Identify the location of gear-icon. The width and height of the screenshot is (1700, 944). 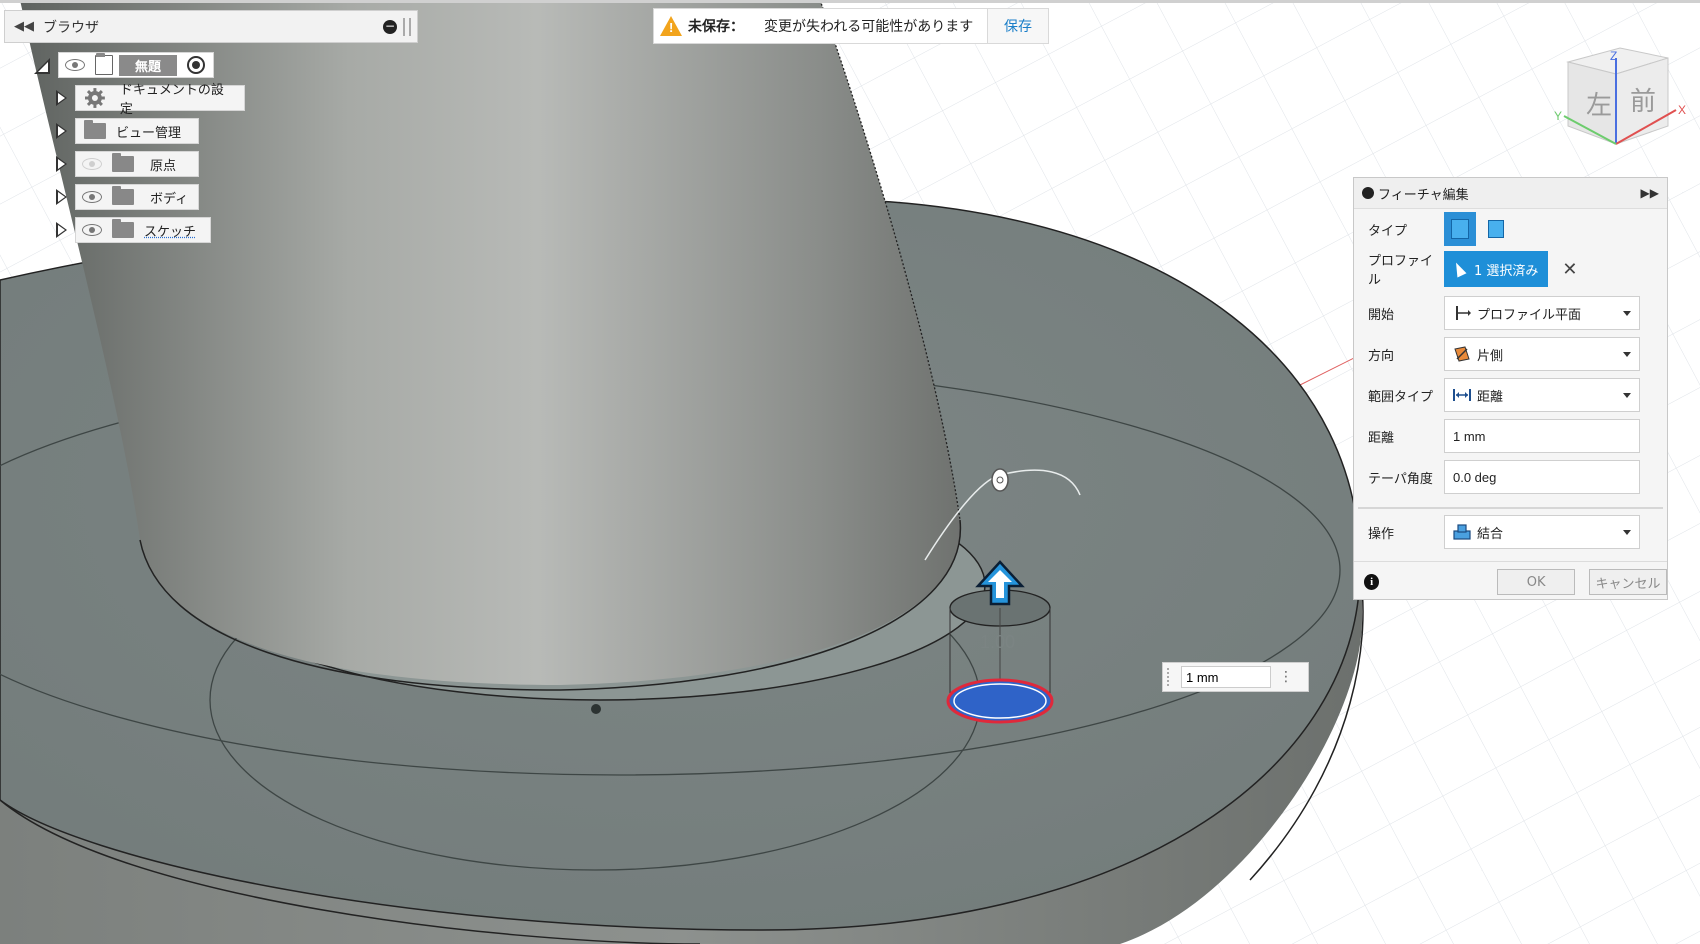
(94, 98).